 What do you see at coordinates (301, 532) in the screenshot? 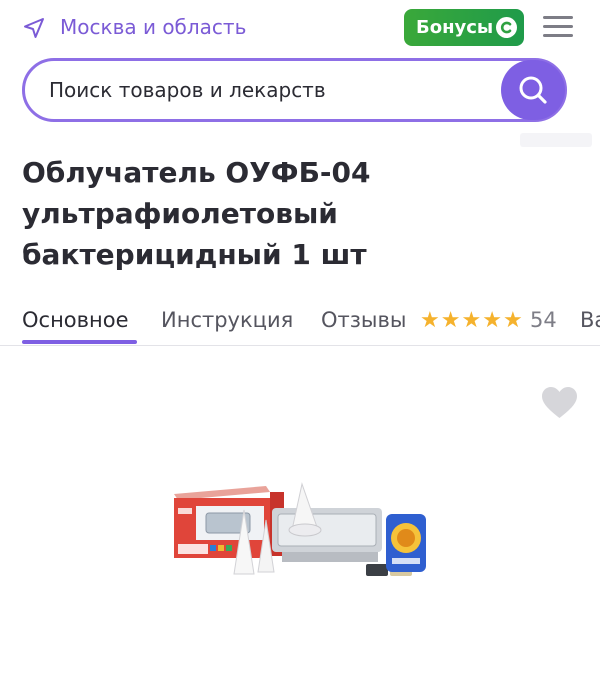
I see `product-image` at bounding box center [301, 532].